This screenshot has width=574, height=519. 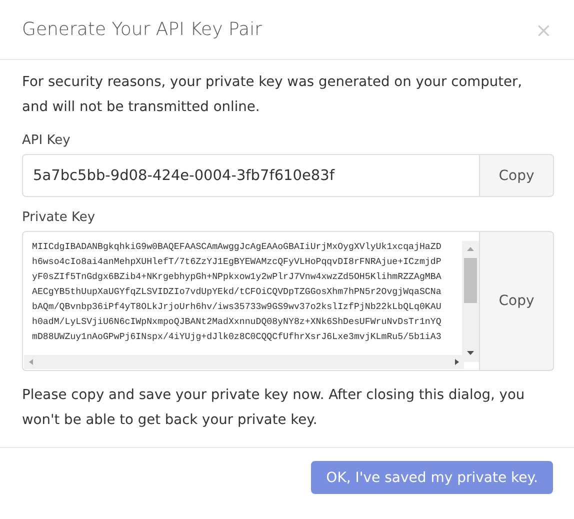 What do you see at coordinates (470, 301) in the screenshot?
I see `vertical-scrollbar` at bounding box center [470, 301].